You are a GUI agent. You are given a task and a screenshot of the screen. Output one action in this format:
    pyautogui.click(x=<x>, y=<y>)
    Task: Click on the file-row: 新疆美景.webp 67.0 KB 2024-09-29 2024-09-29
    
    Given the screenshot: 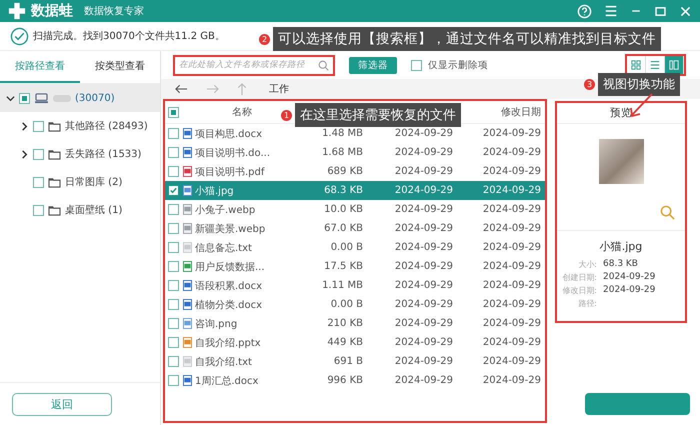 What is the action you would take?
    pyautogui.click(x=355, y=228)
    